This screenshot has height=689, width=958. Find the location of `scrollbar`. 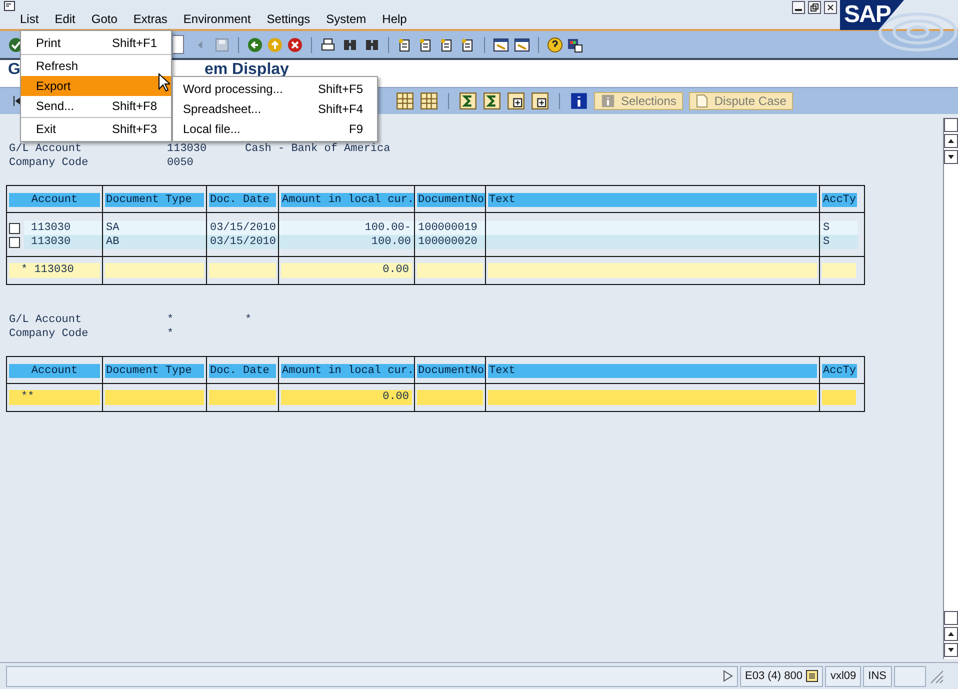

scrollbar is located at coordinates (950, 388).